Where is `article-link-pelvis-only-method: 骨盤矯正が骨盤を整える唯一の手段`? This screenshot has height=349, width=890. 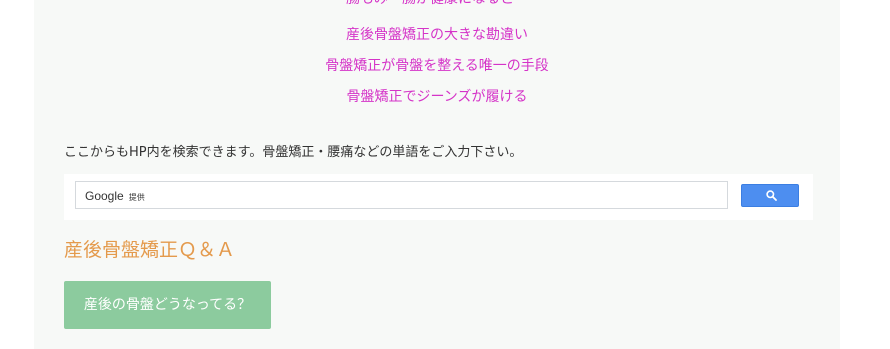
article-link-pelvis-only-method: 骨盤矯正が骨盤を整える唯一の手段 is located at coordinates (437, 66).